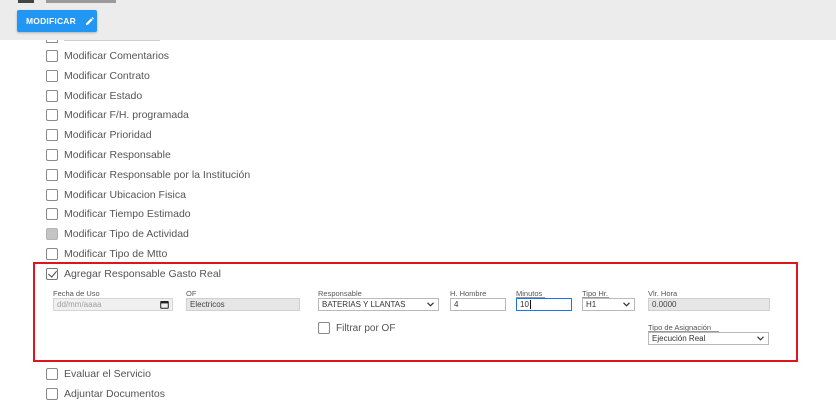 This screenshot has height=408, width=836. I want to click on filtrar-por-of: Filtrar por OF, so click(356, 328).